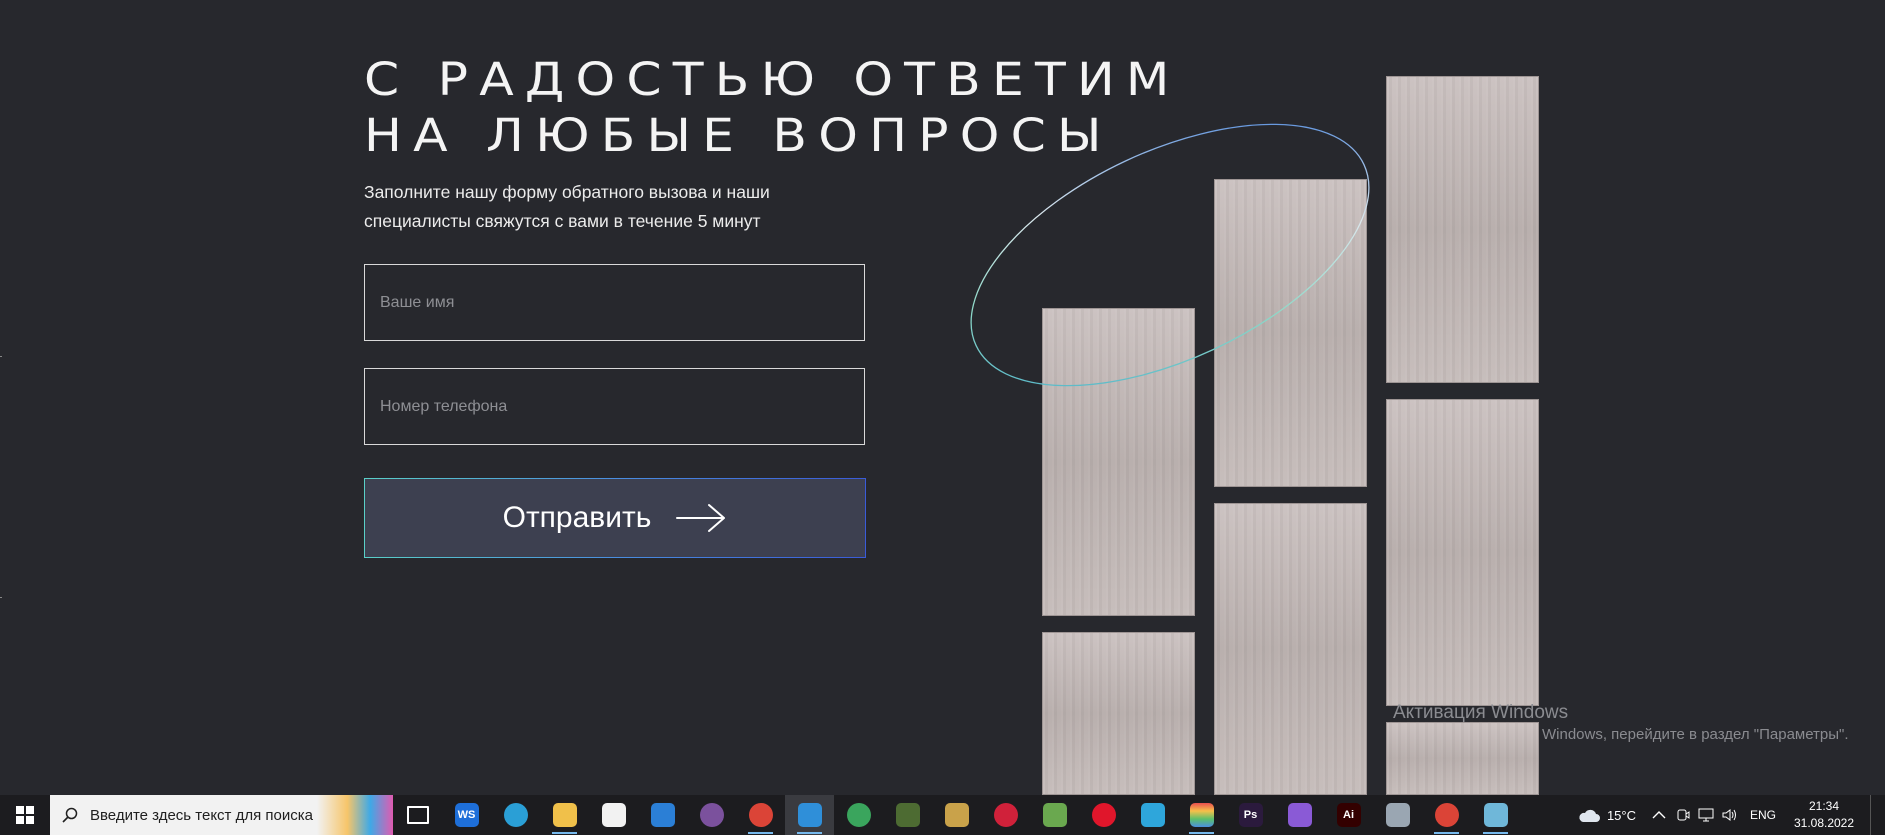 The image size is (1885, 835). I want to click on file-explorer-icon, so click(564, 815).